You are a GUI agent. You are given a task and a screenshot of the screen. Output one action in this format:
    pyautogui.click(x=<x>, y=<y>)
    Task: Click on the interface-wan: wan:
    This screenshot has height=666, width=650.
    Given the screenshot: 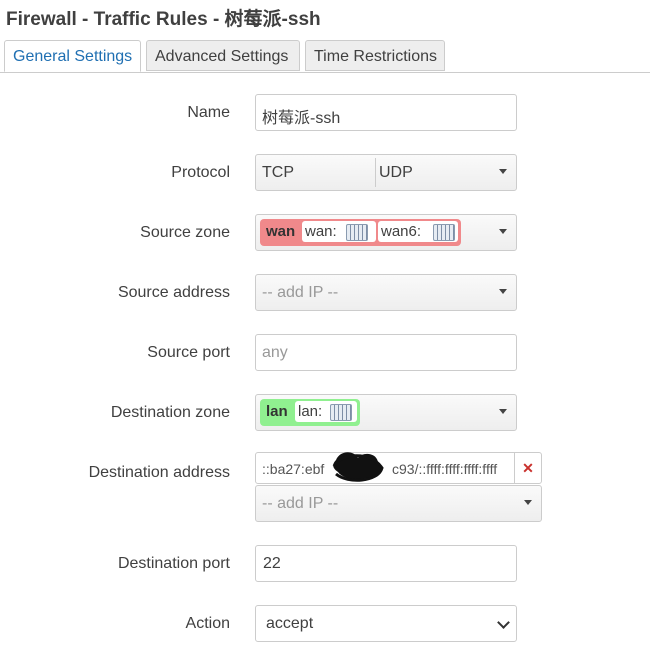 What is the action you would take?
    pyautogui.click(x=339, y=231)
    